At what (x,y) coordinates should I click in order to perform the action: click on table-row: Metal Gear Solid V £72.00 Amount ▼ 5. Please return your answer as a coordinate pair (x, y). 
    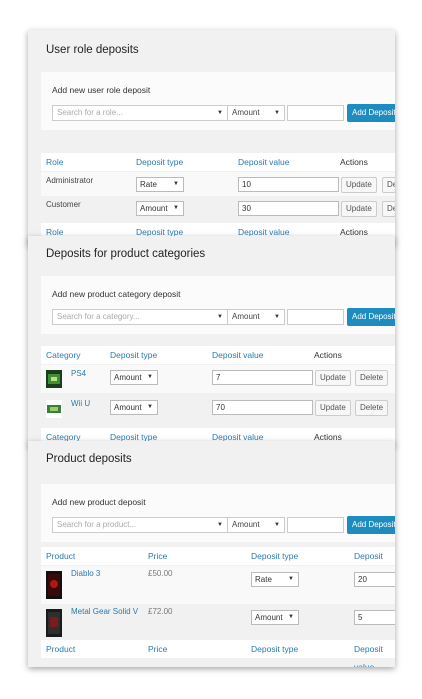
    Looking at the image, I should click on (218, 623).